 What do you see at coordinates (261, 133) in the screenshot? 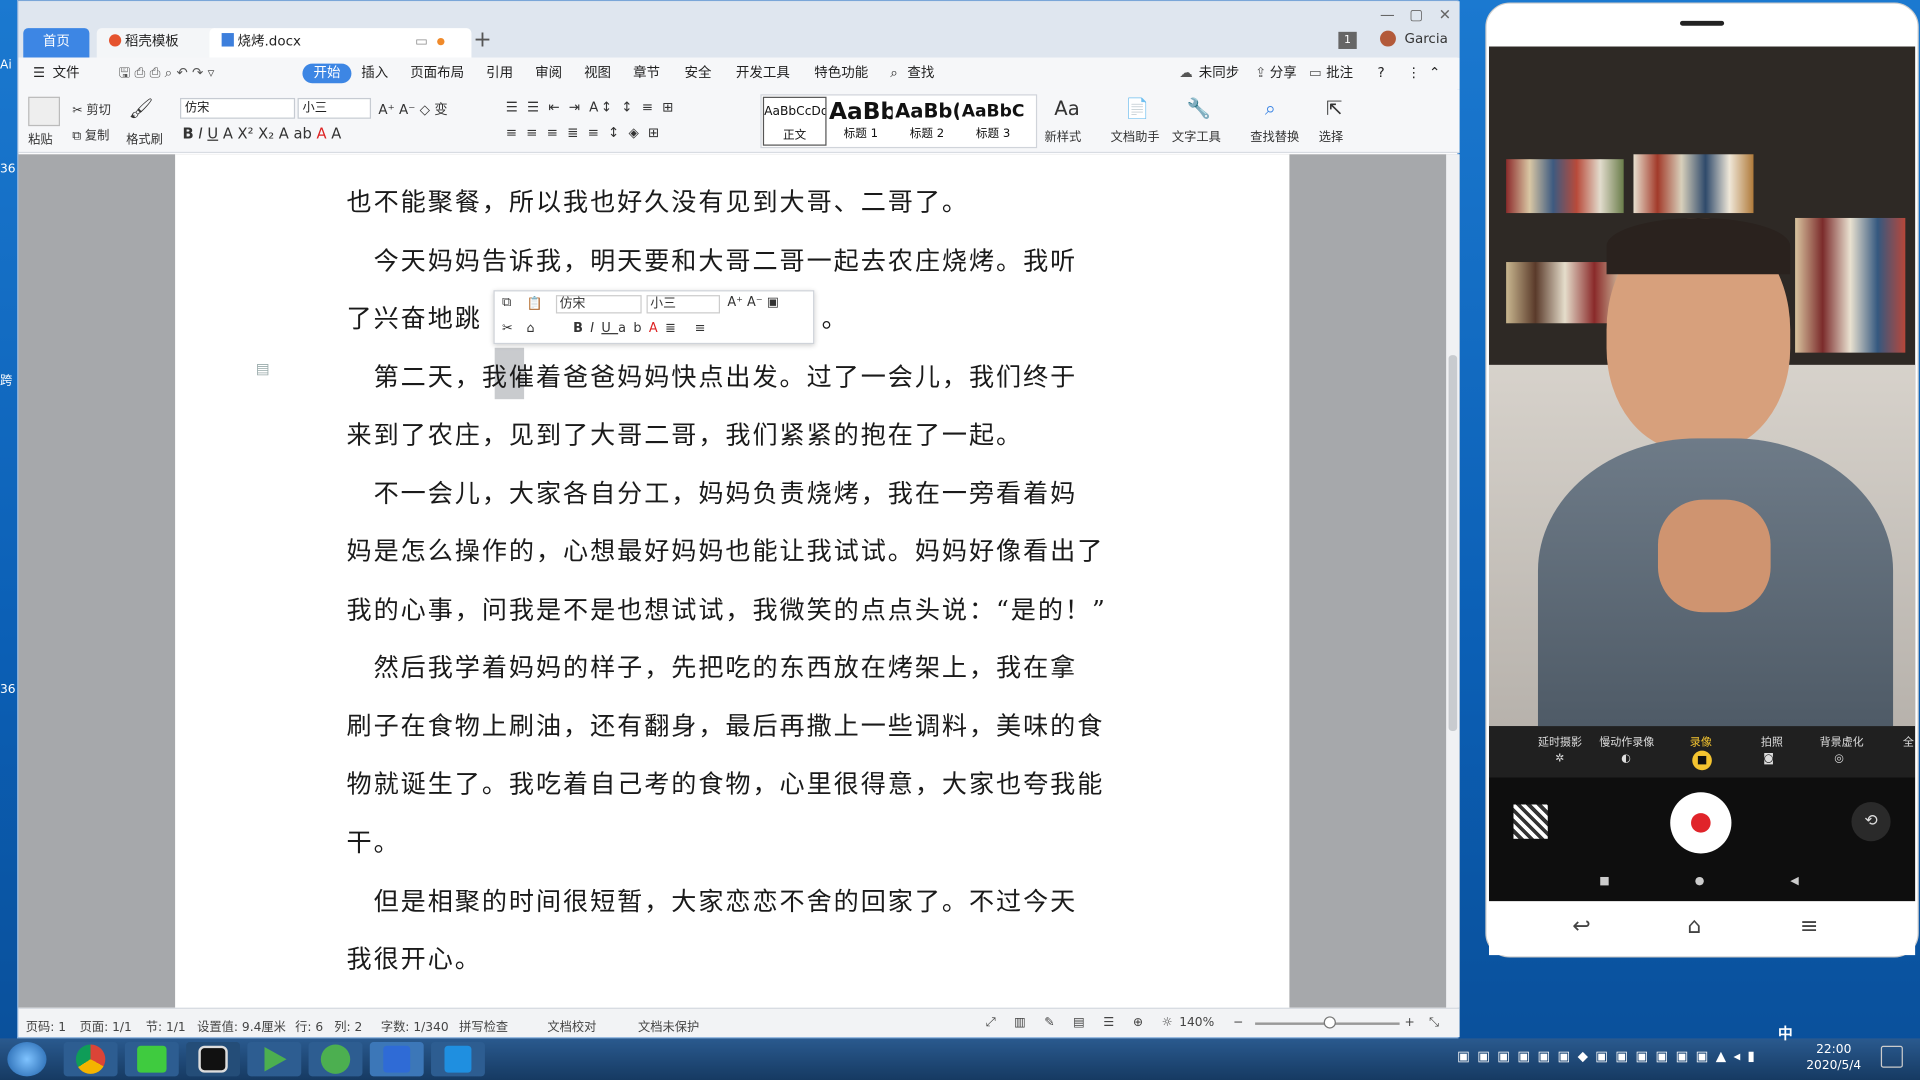
I see `text-format-icons: B I U A X² X₂ A ab A A` at bounding box center [261, 133].